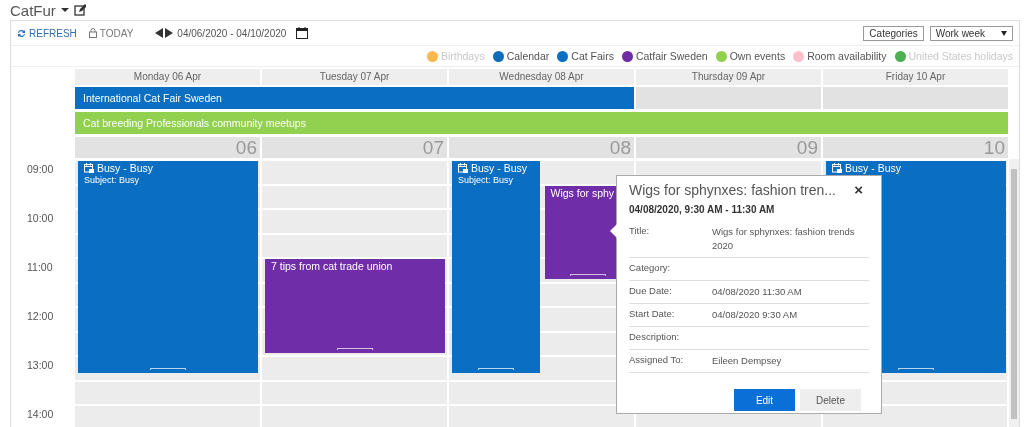 The width and height of the screenshot is (1024, 427). Describe the element at coordinates (354, 98) in the screenshot. I see `all-day-event: International Cat Fair Sweden` at that location.